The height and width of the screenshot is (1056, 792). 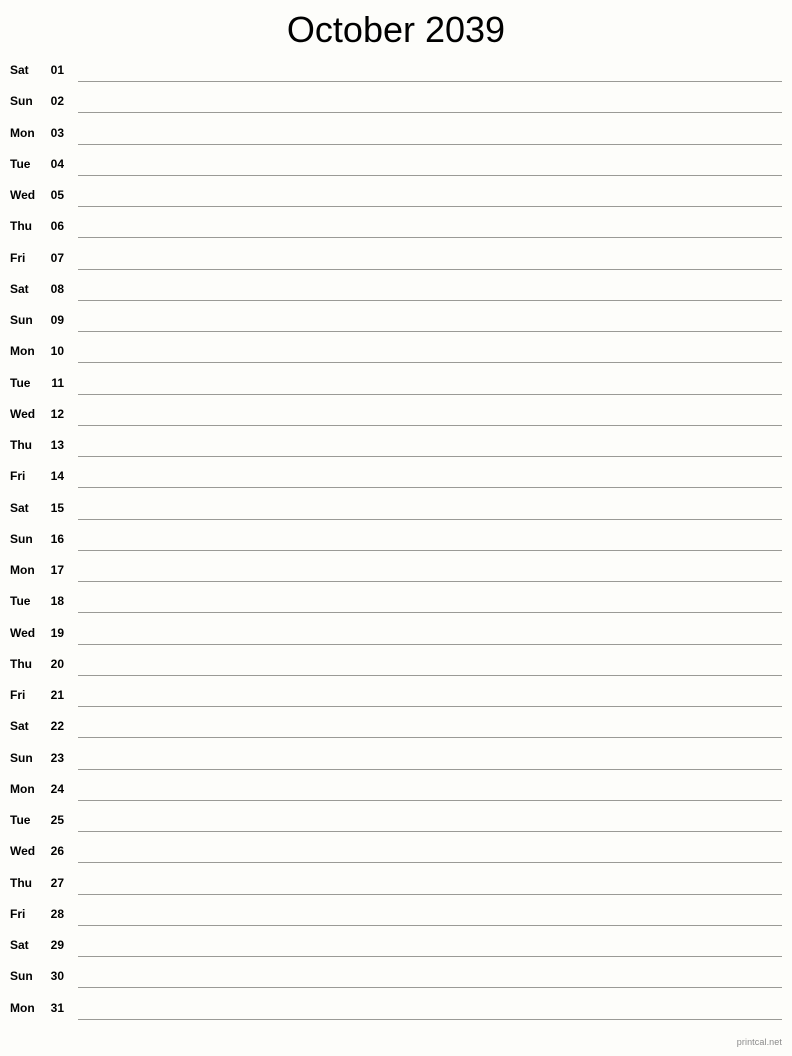 What do you see at coordinates (57, 945) in the screenshot?
I see `day-number-label: 29` at bounding box center [57, 945].